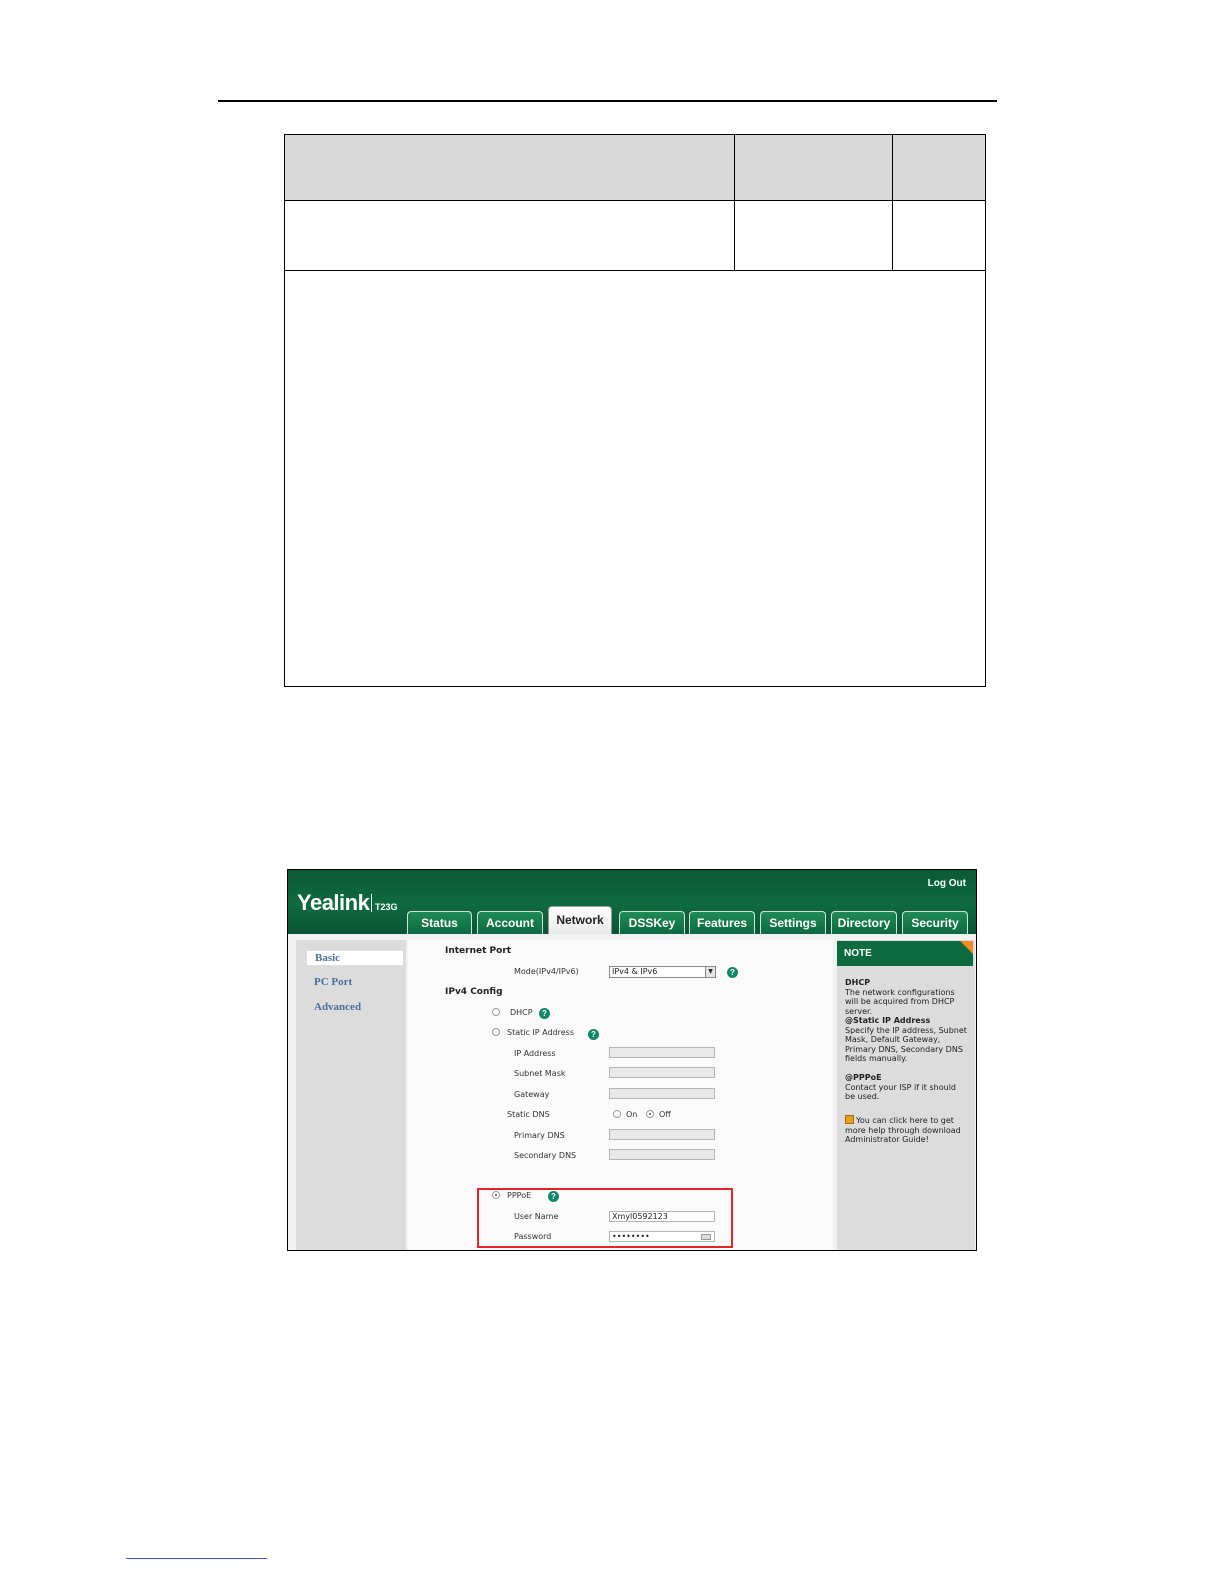 The image size is (1224, 1584). I want to click on secondary-dns-label: Secondary DNS, so click(545, 1155).